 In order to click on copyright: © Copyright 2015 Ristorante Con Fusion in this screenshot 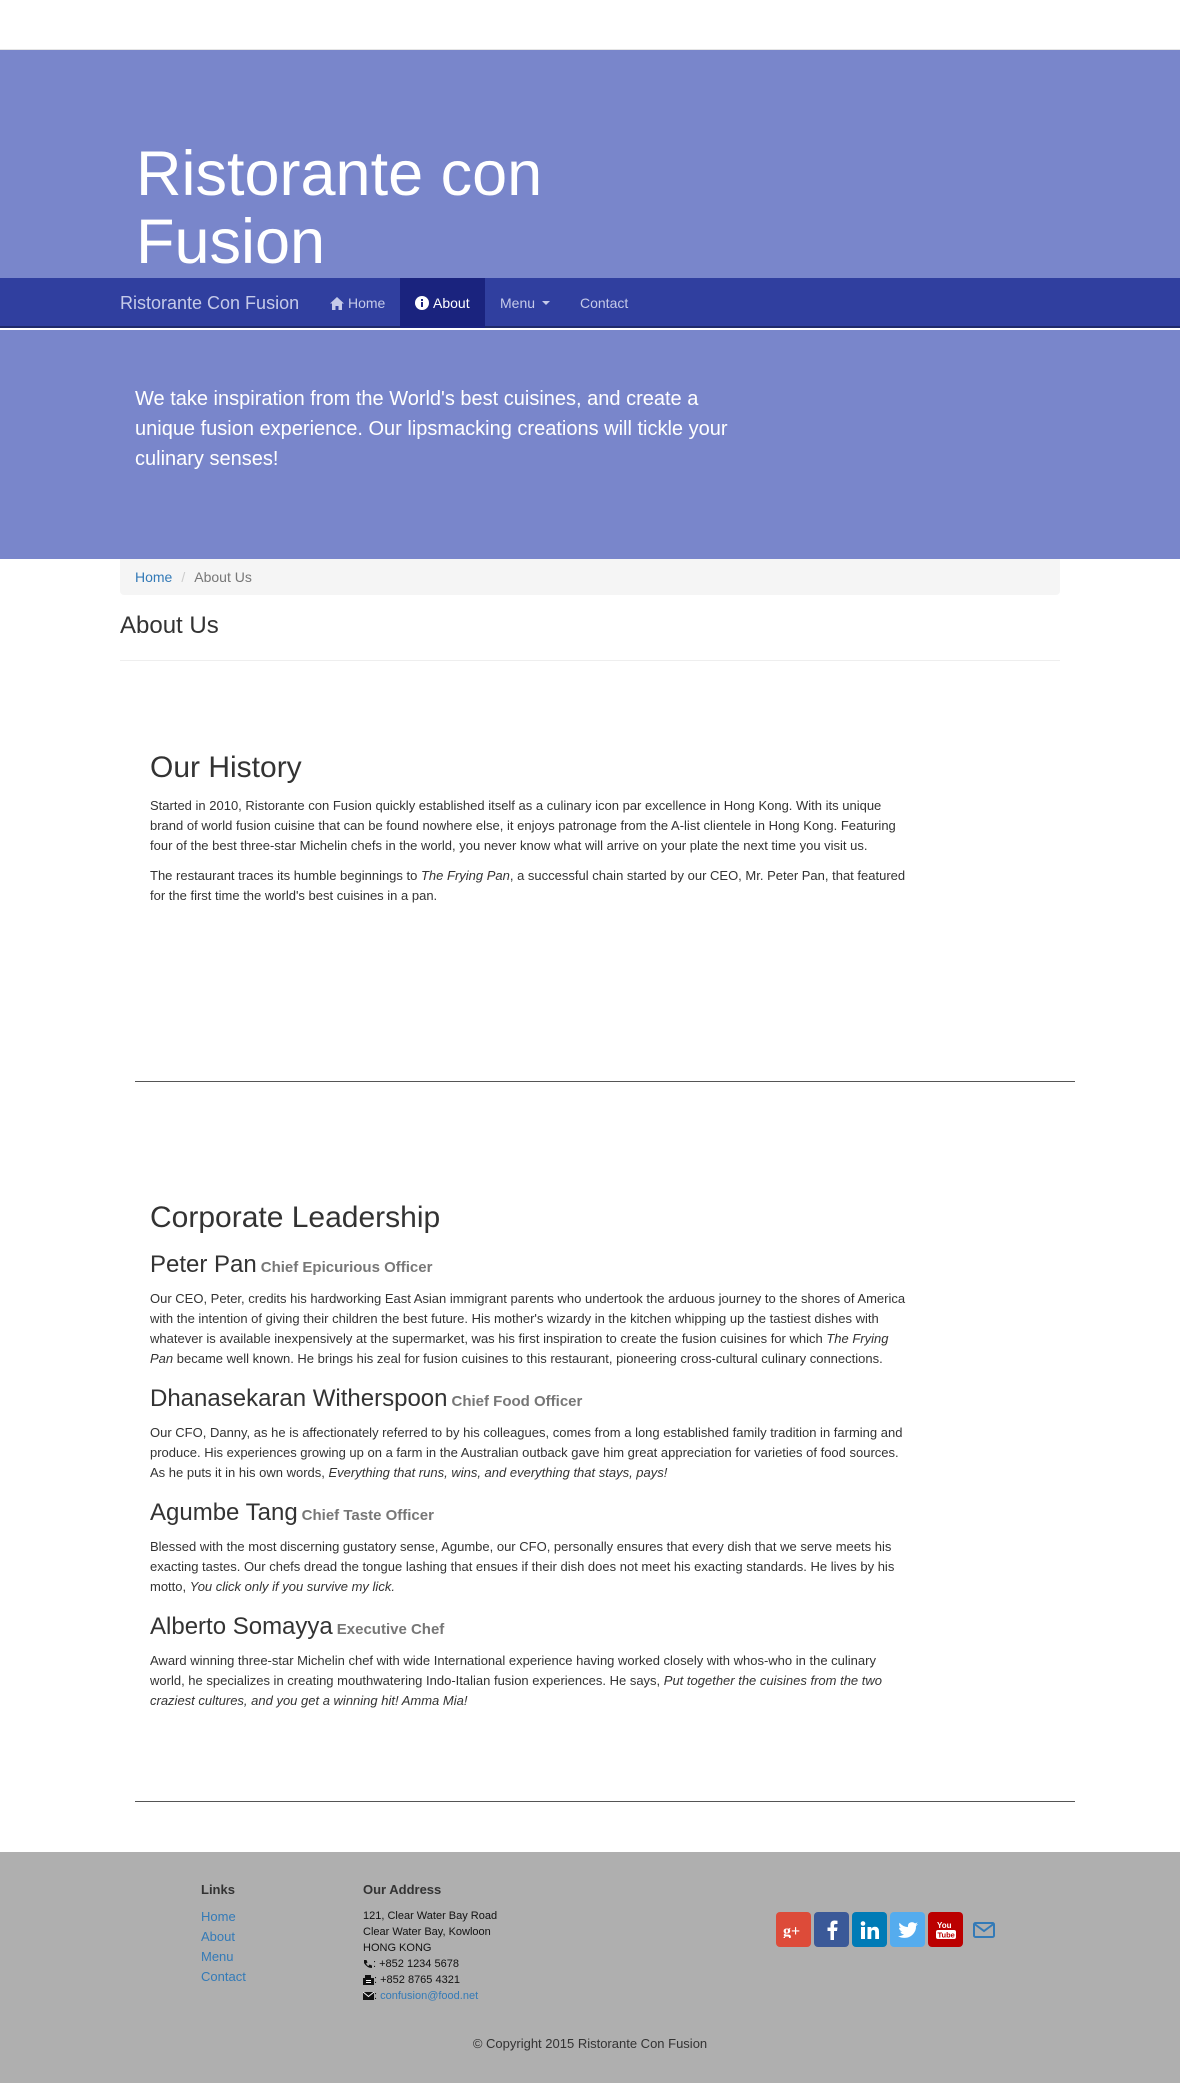, I will do `click(590, 2043)`.